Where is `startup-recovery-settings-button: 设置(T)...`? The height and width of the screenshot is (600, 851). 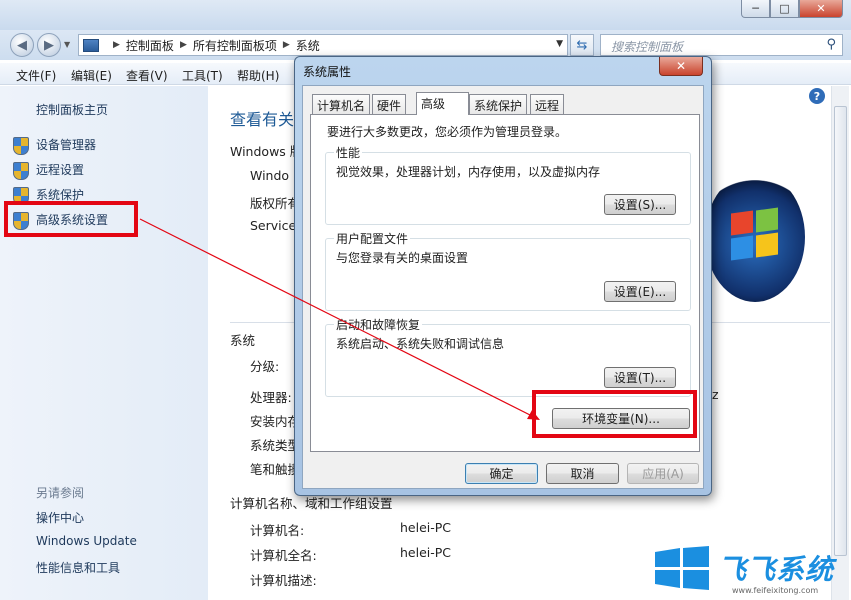
startup-recovery-settings-button: 设置(T)... is located at coordinates (640, 377).